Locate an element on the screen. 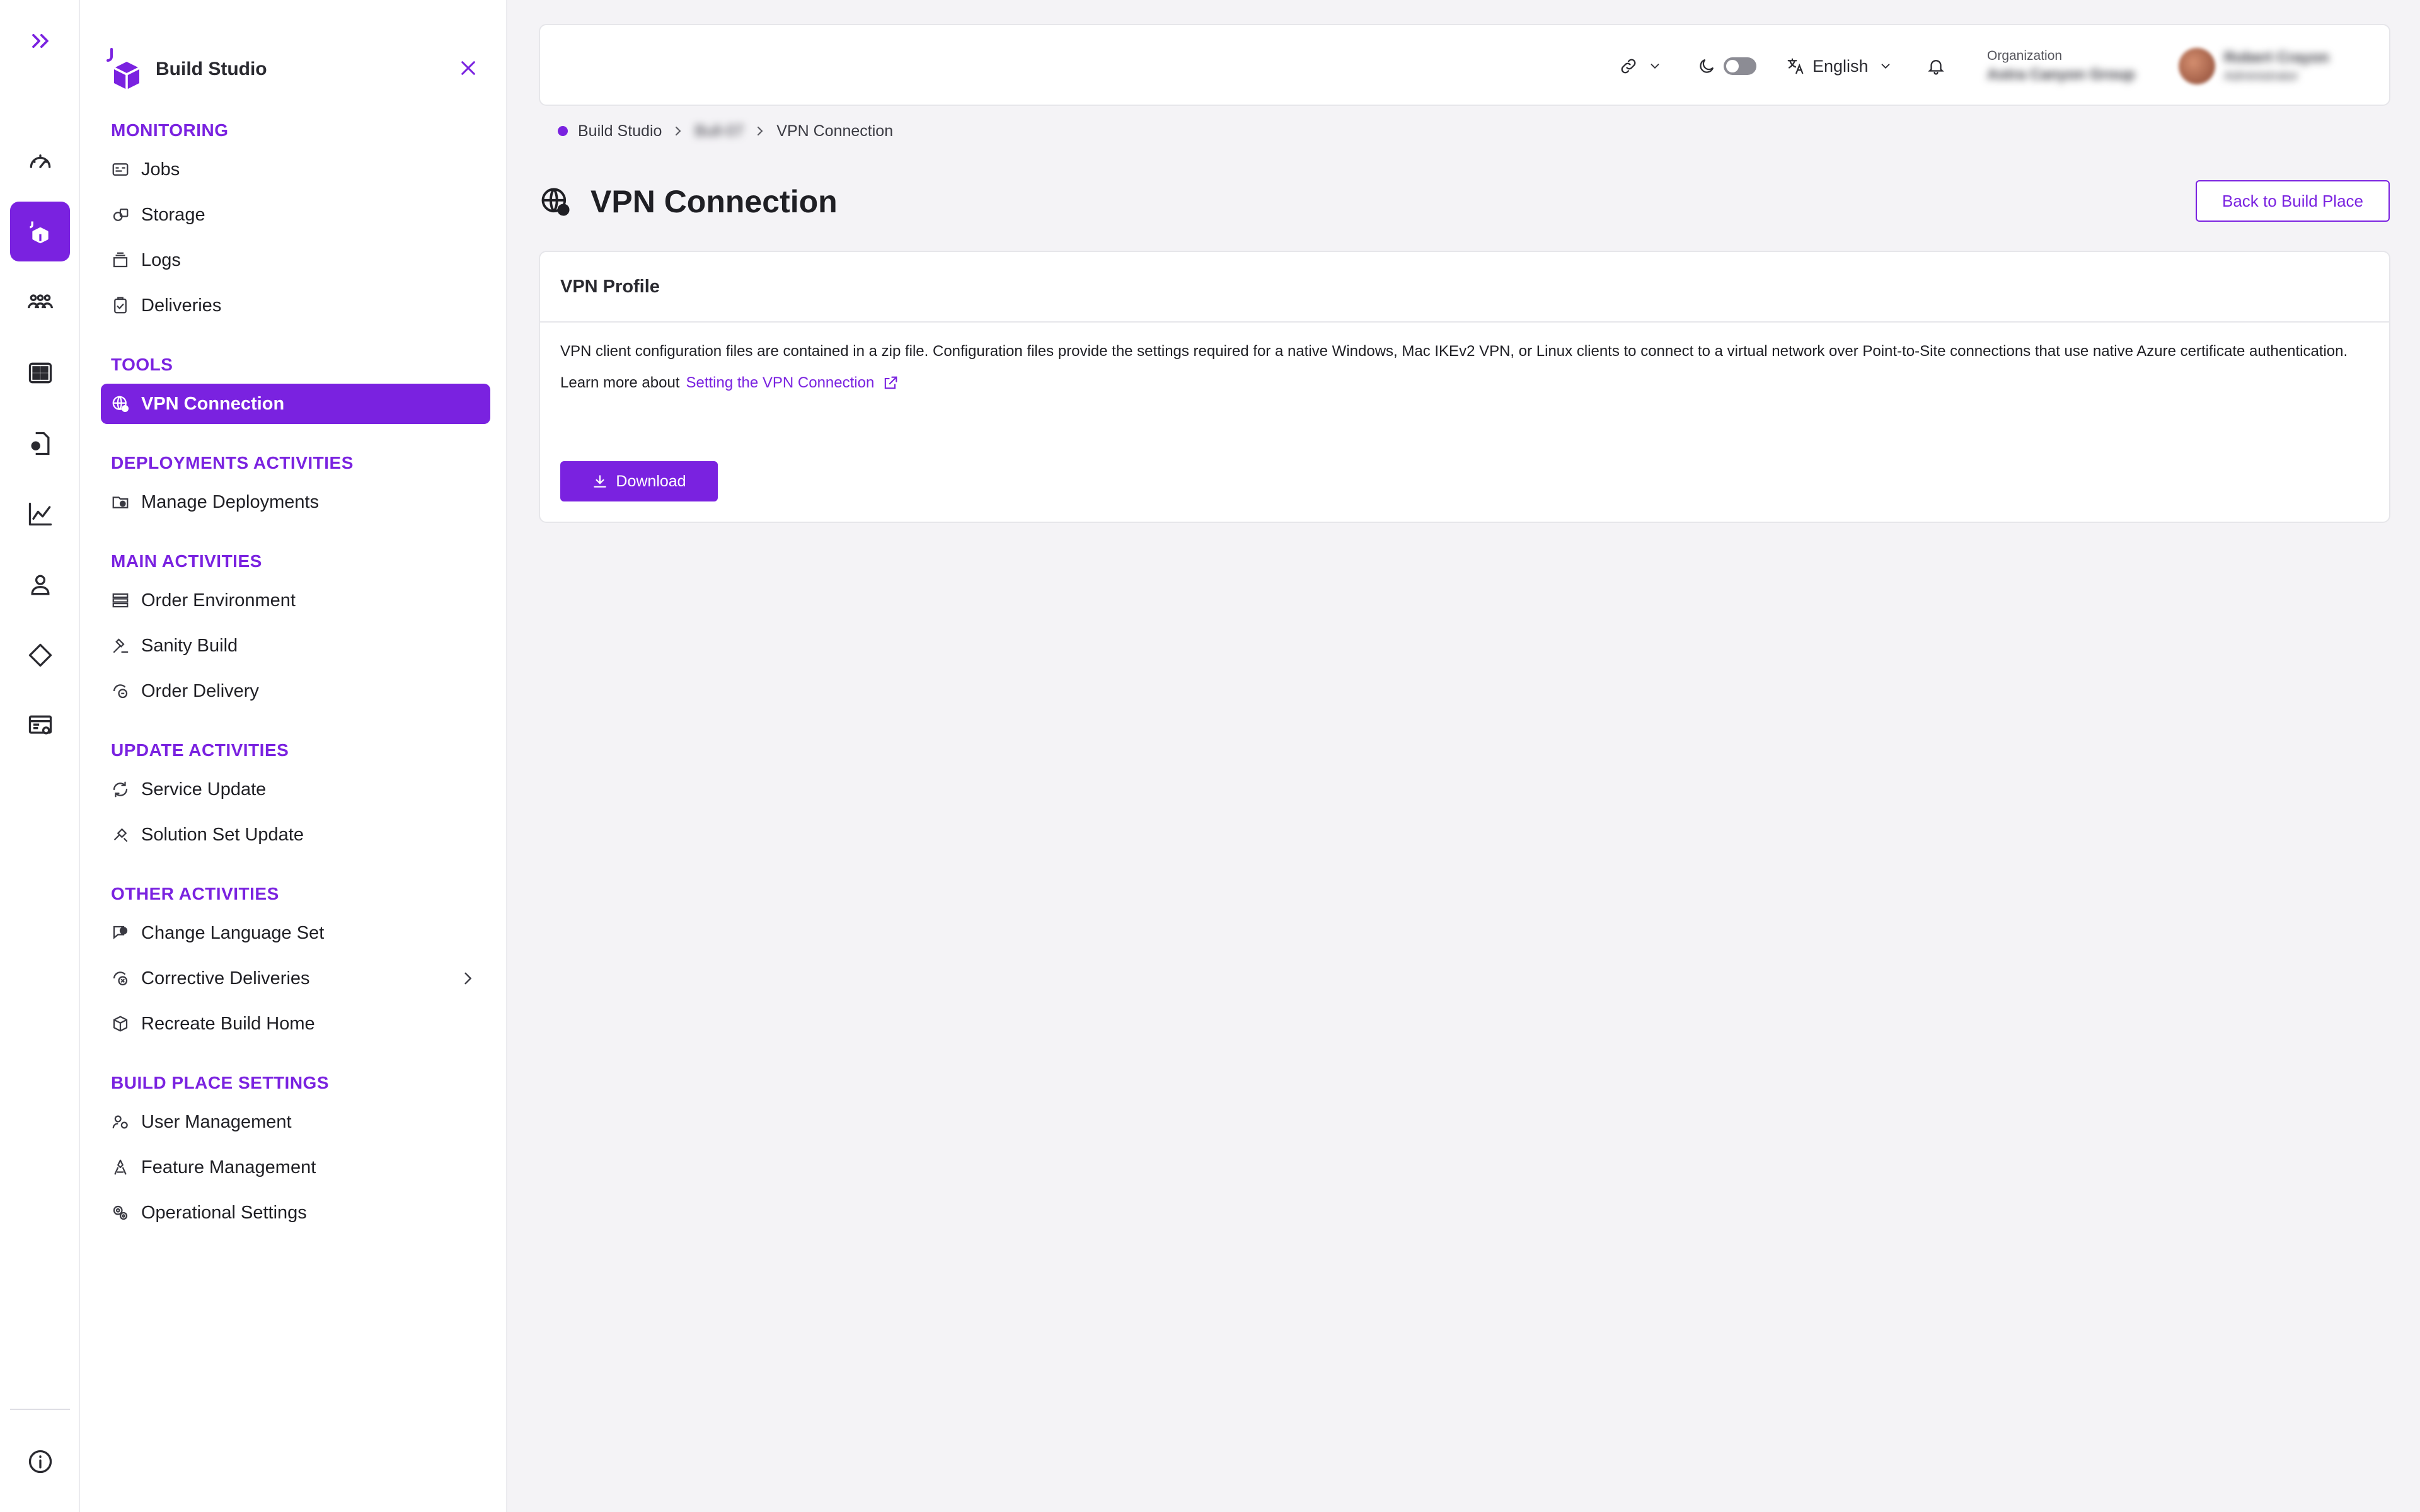 Image resolution: width=2420 pixels, height=1512 pixels. sanity-build-icon is located at coordinates (121, 645).